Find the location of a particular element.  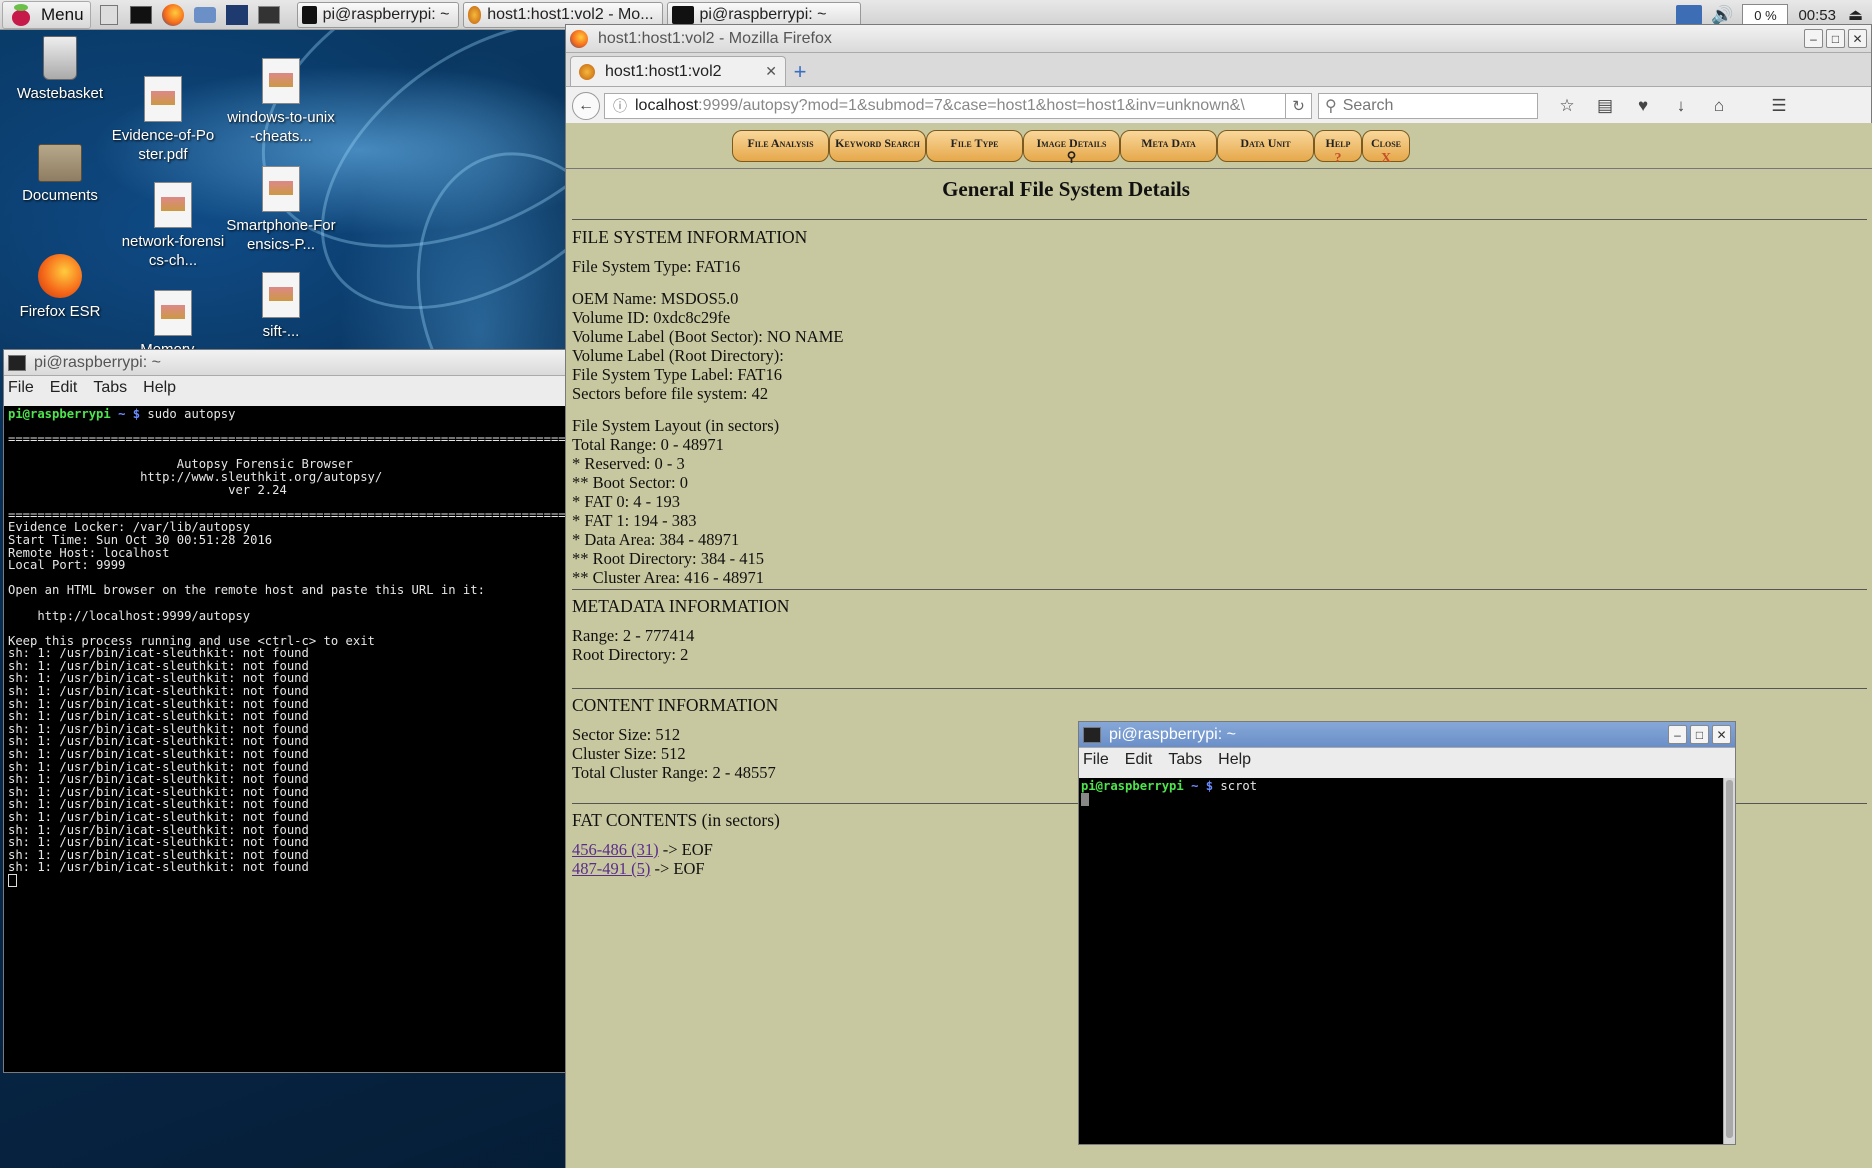

calculator-icon is located at coordinates (268, 14).